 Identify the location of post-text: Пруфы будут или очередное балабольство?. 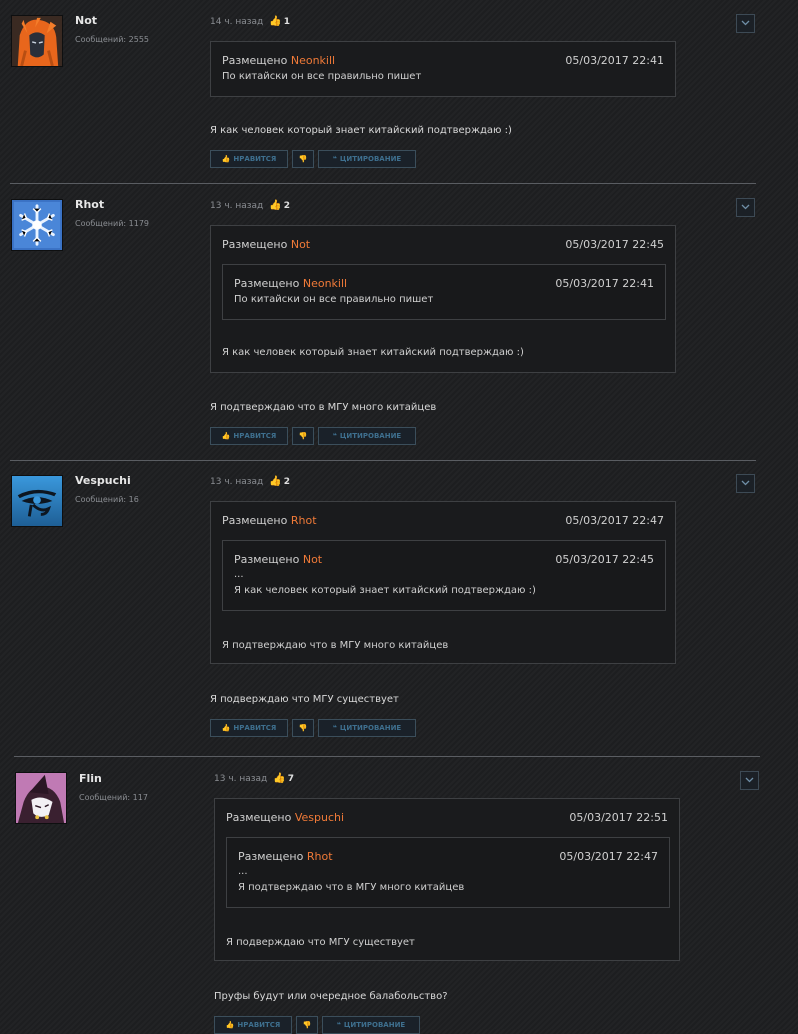
(331, 996).